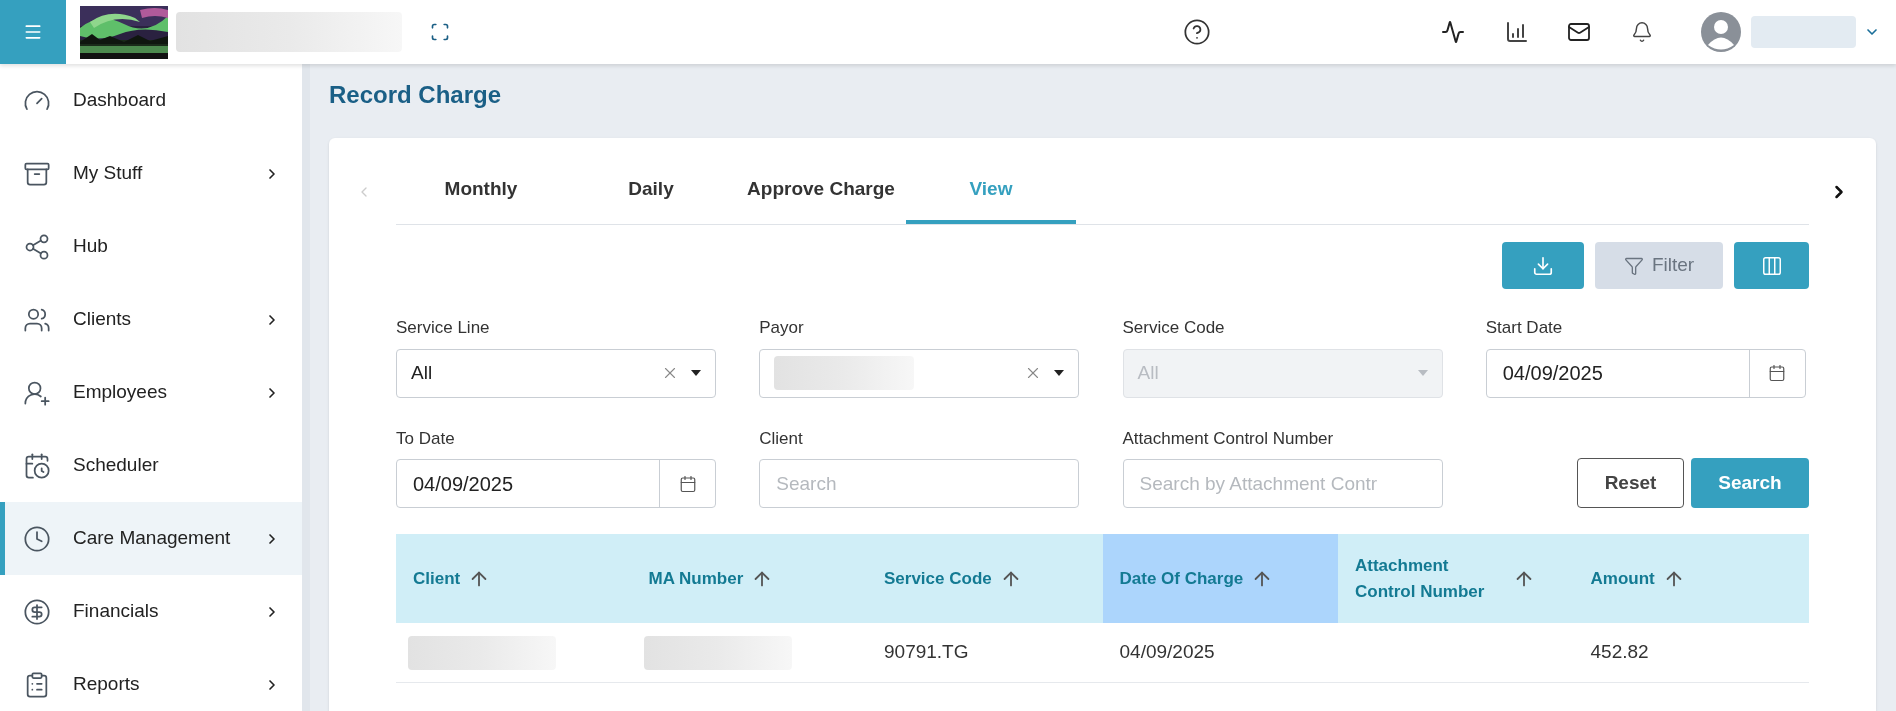 The width and height of the screenshot is (1896, 711). What do you see at coordinates (120, 100) in the screenshot?
I see `sidebar-label: Dashboard` at bounding box center [120, 100].